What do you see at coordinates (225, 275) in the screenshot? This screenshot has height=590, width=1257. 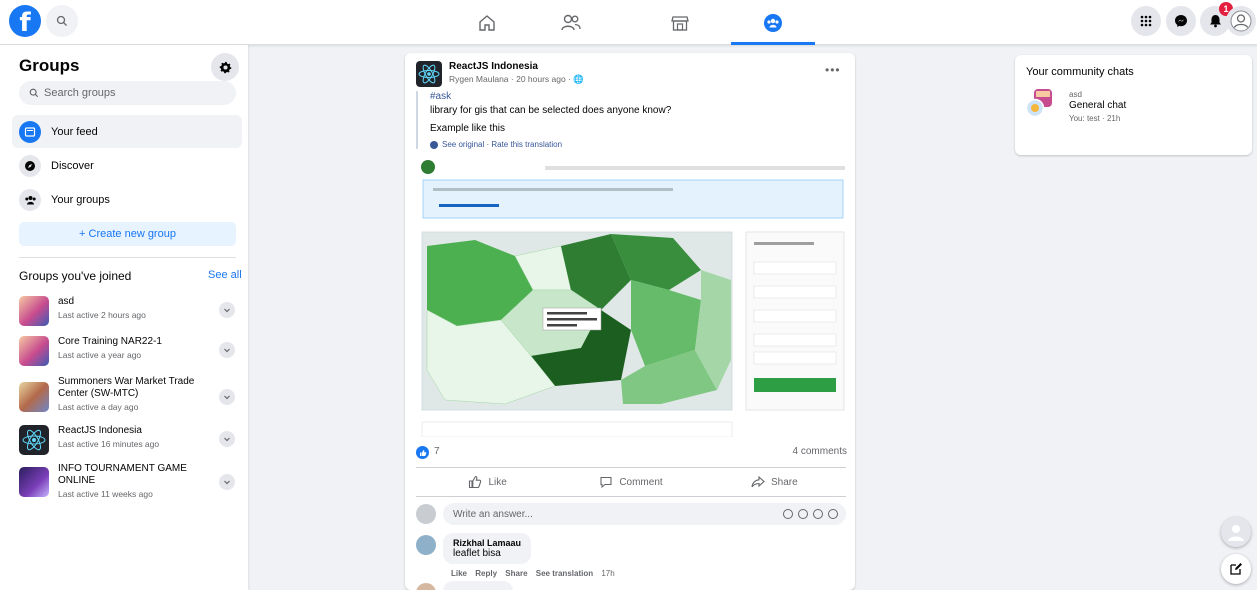 I see `see-all-link: See all` at bounding box center [225, 275].